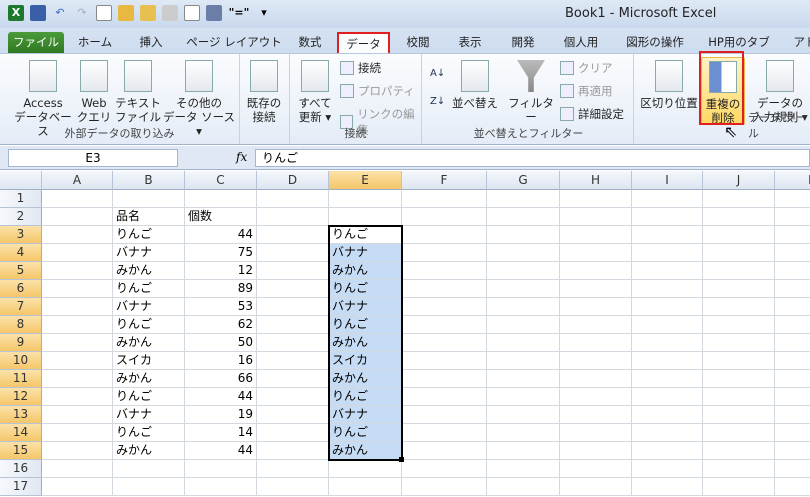  Describe the element at coordinates (16, 13) in the screenshot. I see `excel-logo-icon: X` at that location.